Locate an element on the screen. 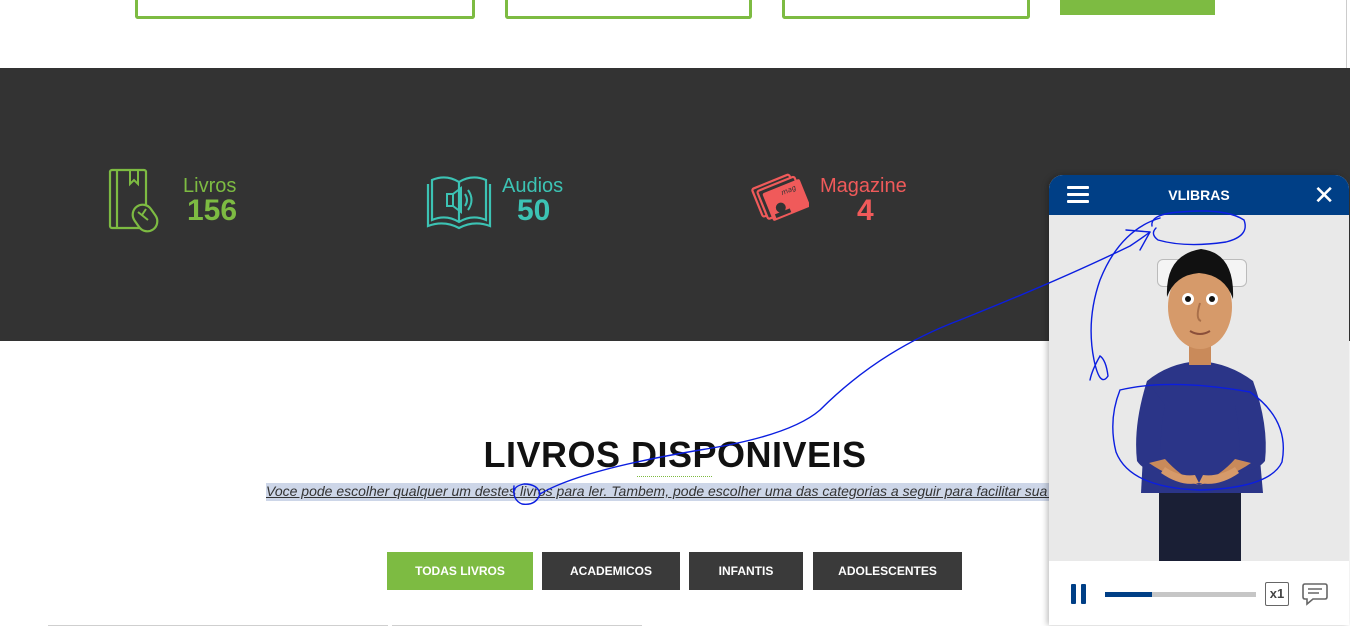 The height and width of the screenshot is (626, 1350). vlibras-controls: x1 is located at coordinates (1199, 593).